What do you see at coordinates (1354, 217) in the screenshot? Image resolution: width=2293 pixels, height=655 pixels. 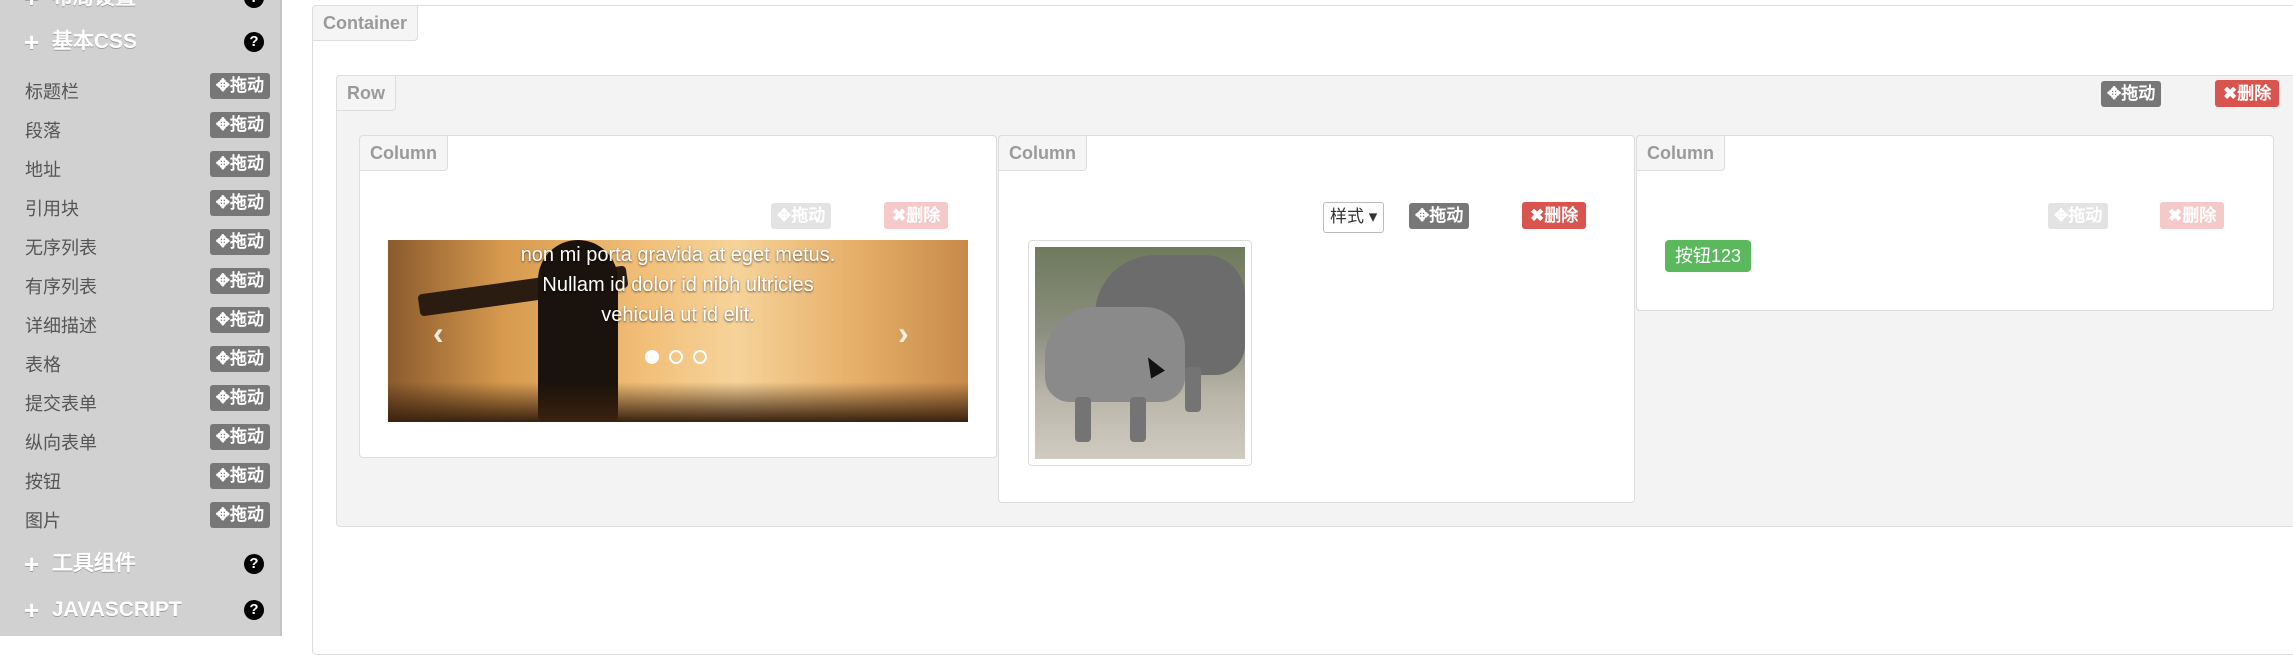 I see `style-dropdown: 样式 ▾` at bounding box center [1354, 217].